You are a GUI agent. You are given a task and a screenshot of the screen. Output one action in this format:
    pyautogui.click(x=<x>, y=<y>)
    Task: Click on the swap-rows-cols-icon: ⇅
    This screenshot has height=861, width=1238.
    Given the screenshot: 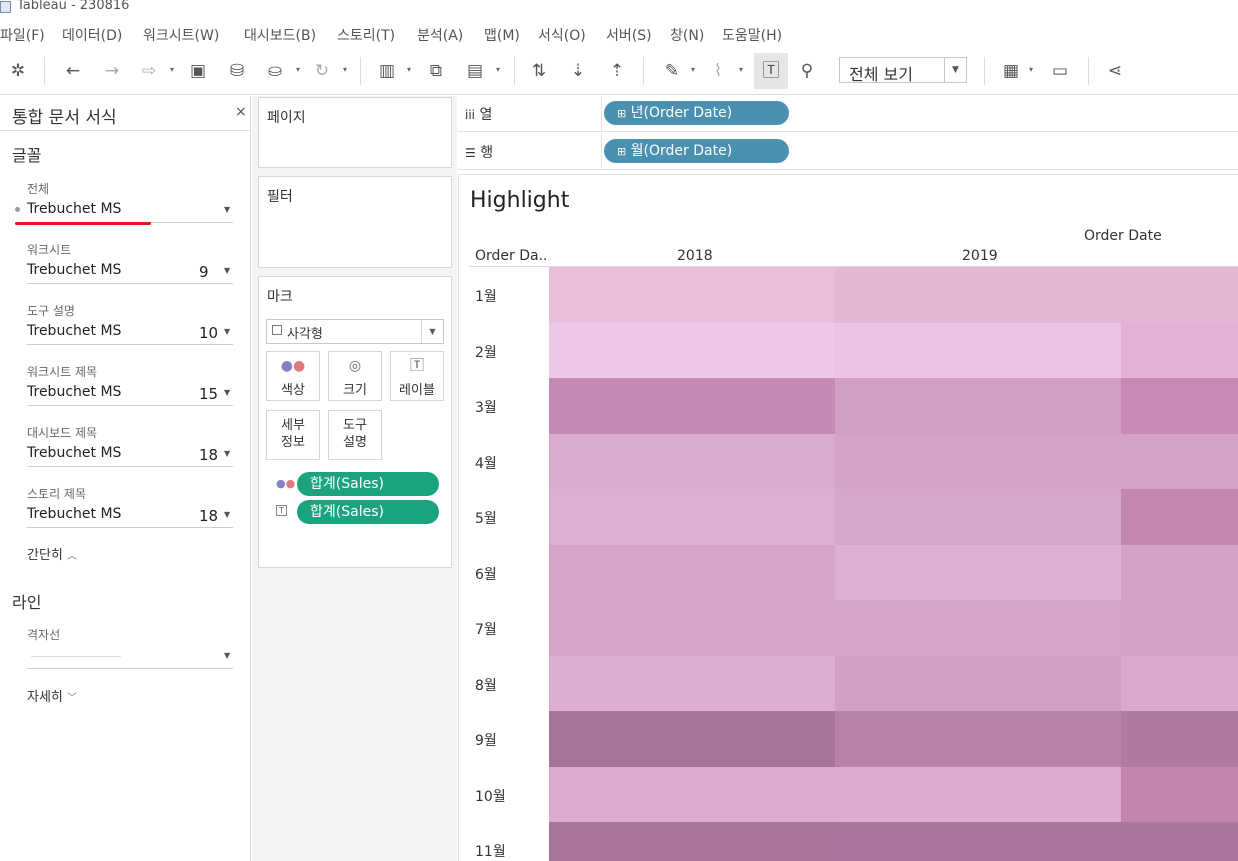 What is the action you would take?
    pyautogui.click(x=539, y=71)
    